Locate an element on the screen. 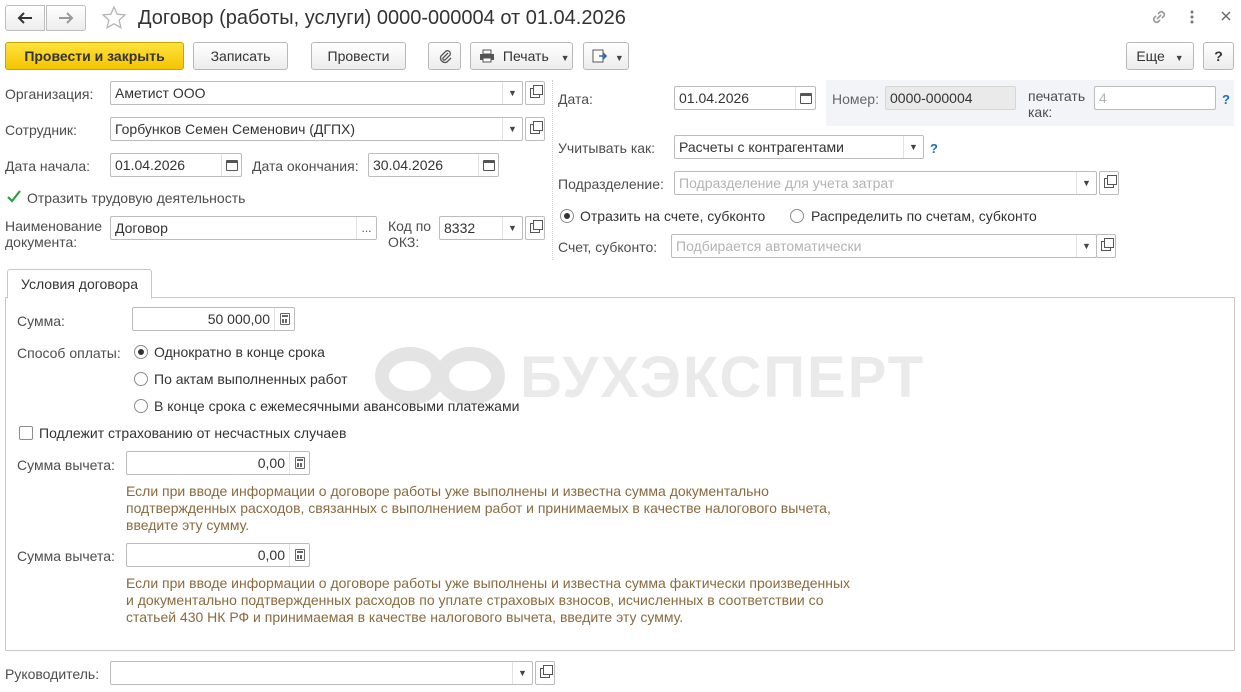 The image size is (1241, 692). account-as-value: Расчеты с контрагентами is located at coordinates (761, 147).